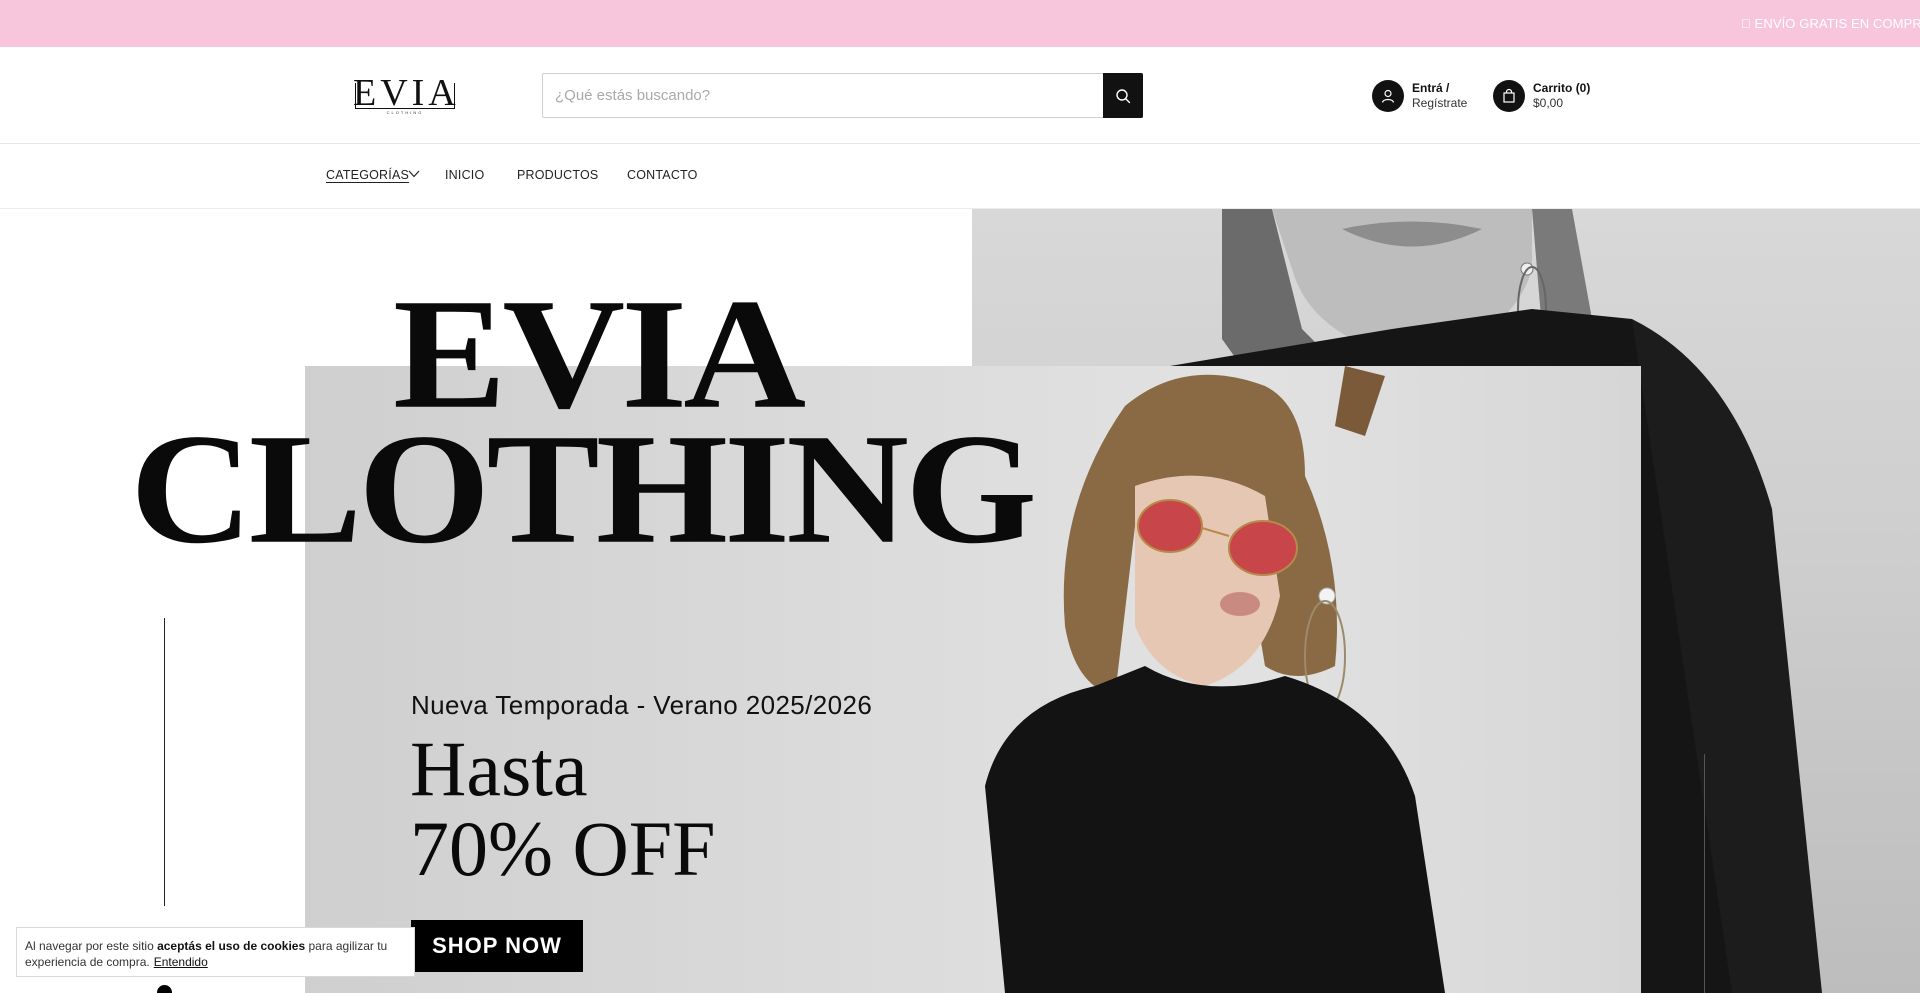  Describe the element at coordinates (1704, 873) in the screenshot. I see `decorative-line-right` at that location.